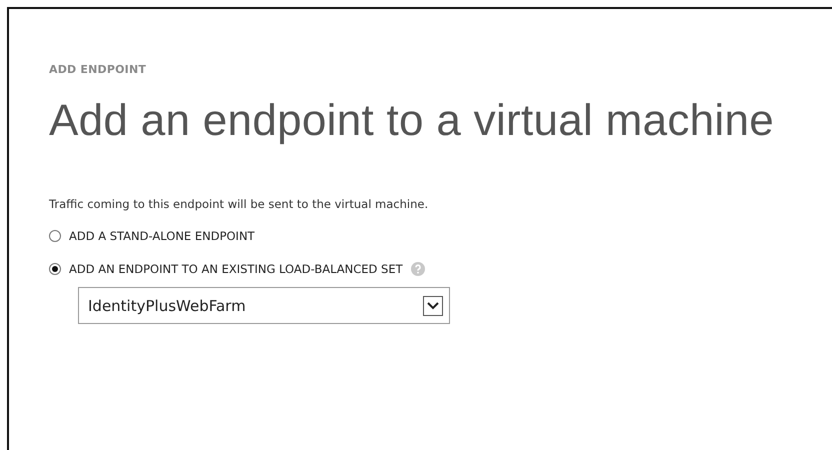 The height and width of the screenshot is (450, 832). What do you see at coordinates (162, 236) in the screenshot?
I see `option-label: ADD A STAND-ALONE ENDPOINT` at bounding box center [162, 236].